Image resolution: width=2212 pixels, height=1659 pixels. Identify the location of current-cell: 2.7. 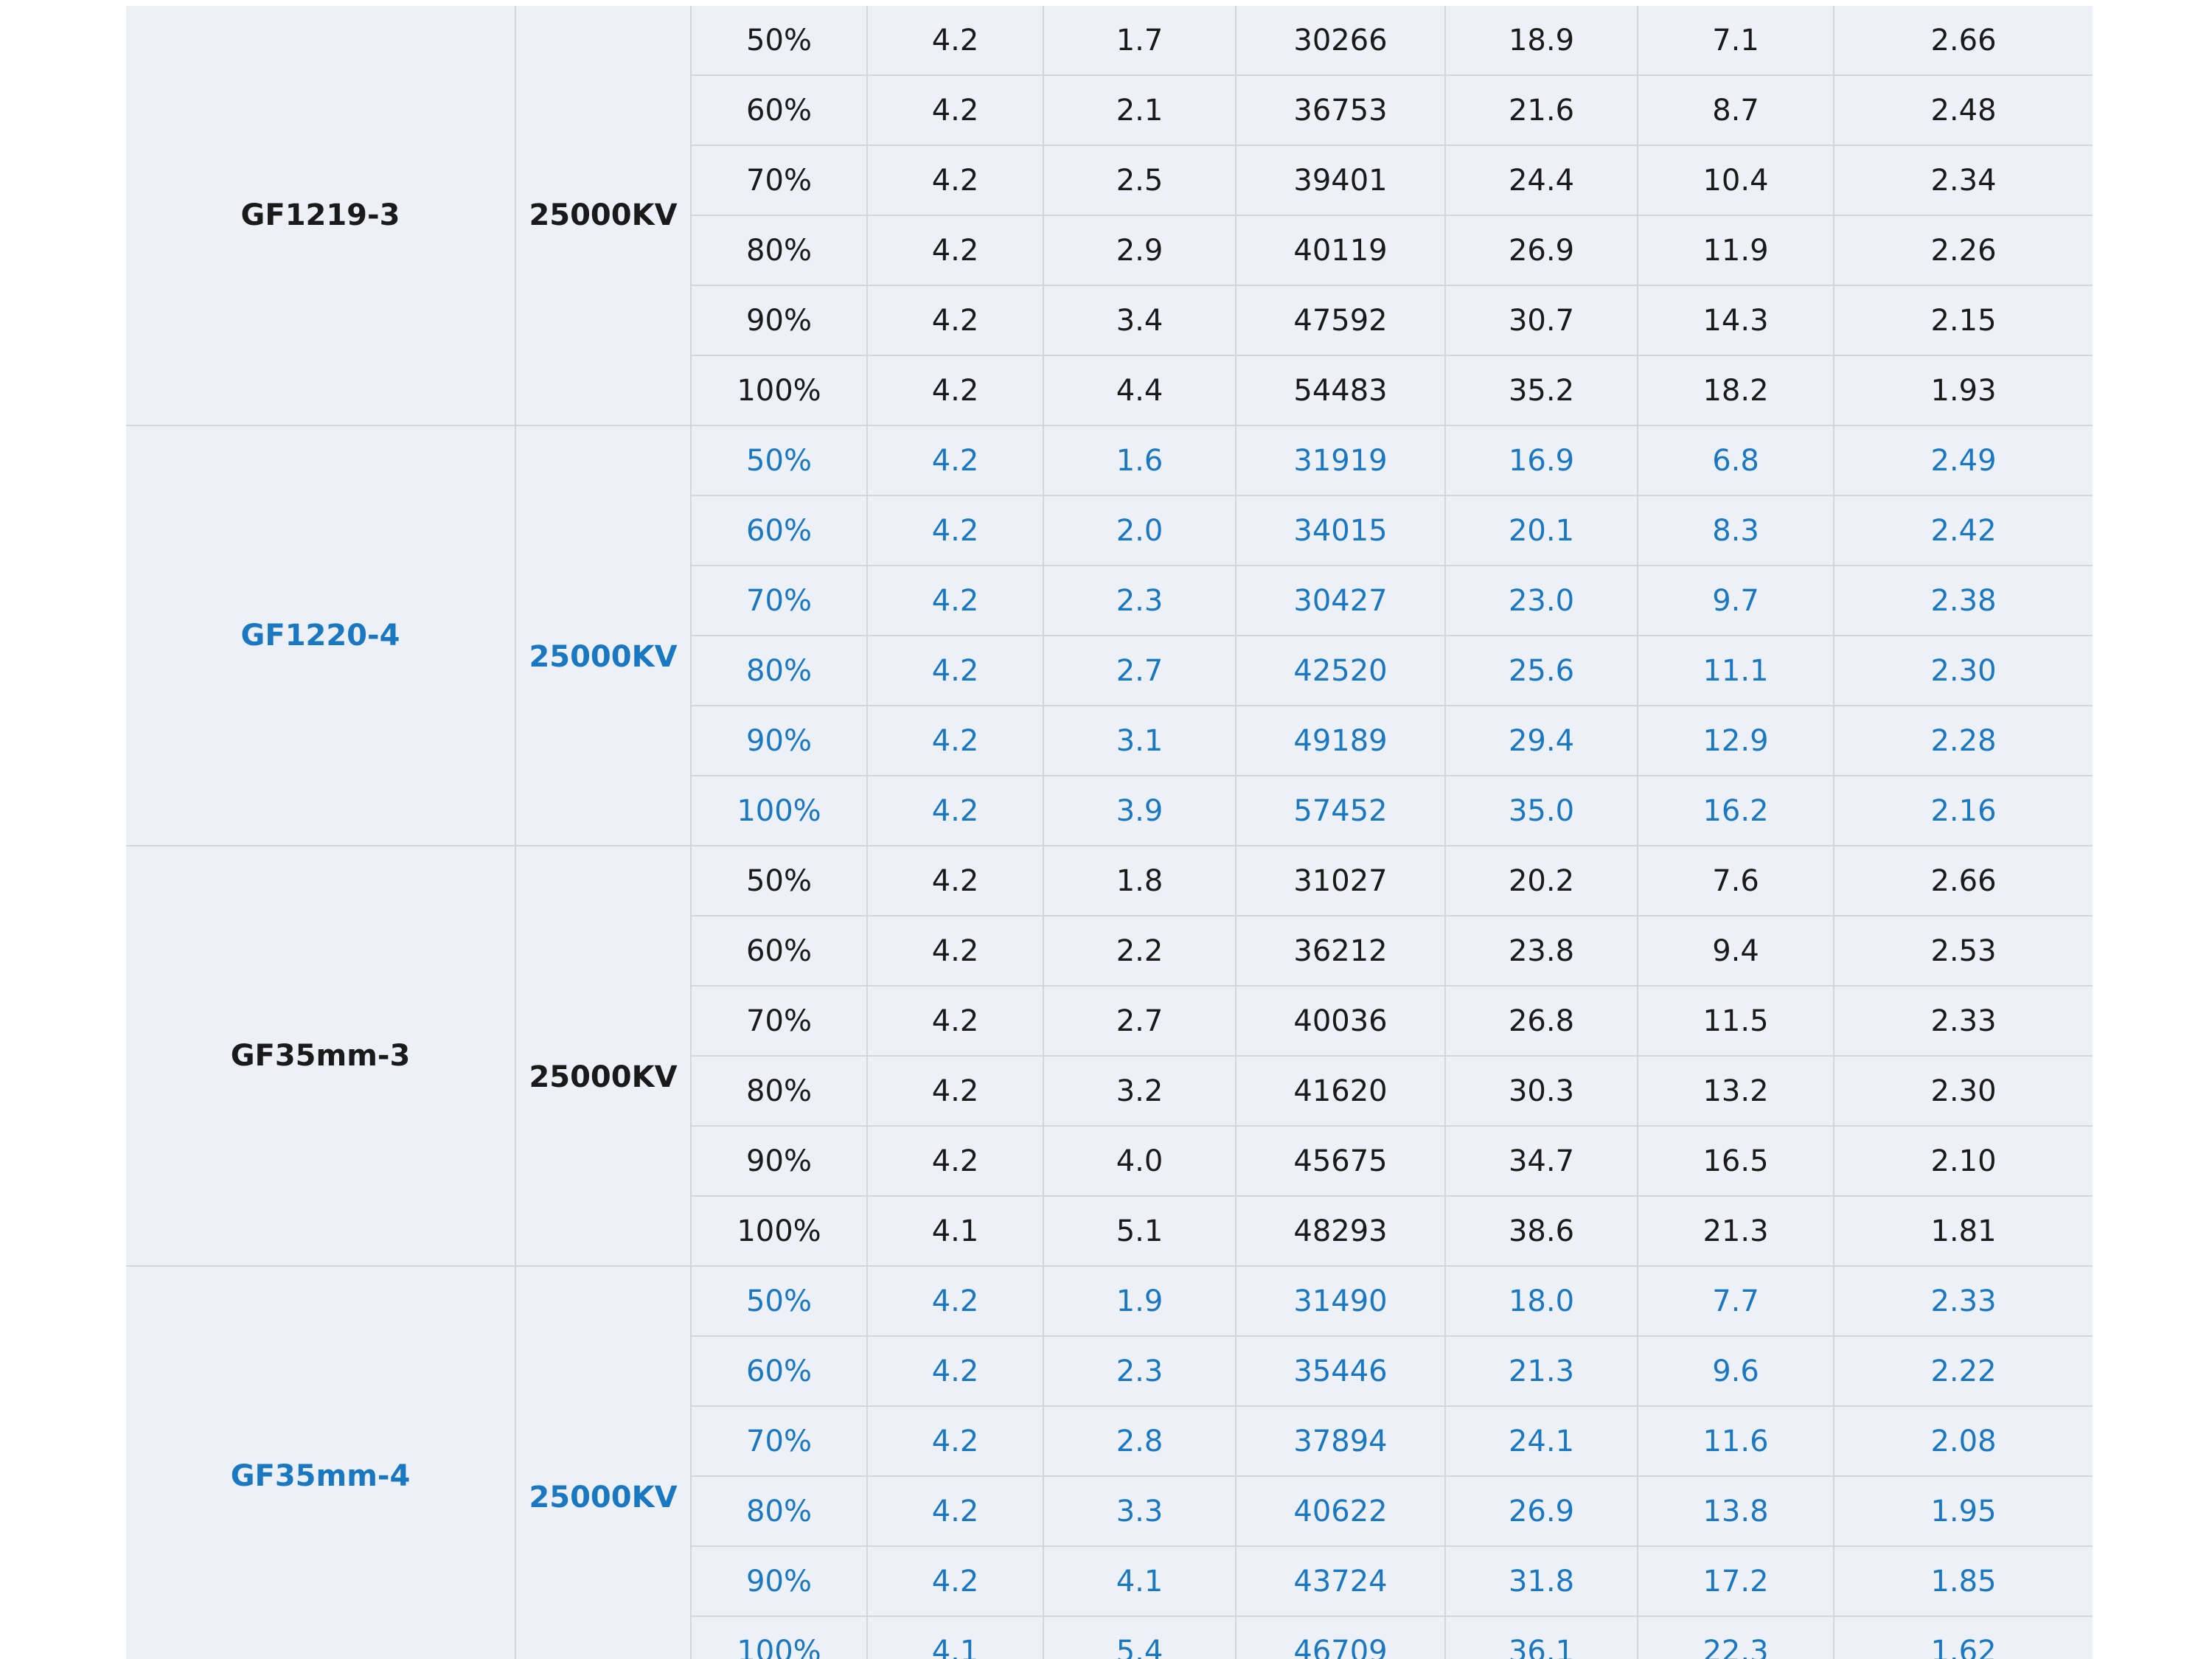
(1140, 1021).